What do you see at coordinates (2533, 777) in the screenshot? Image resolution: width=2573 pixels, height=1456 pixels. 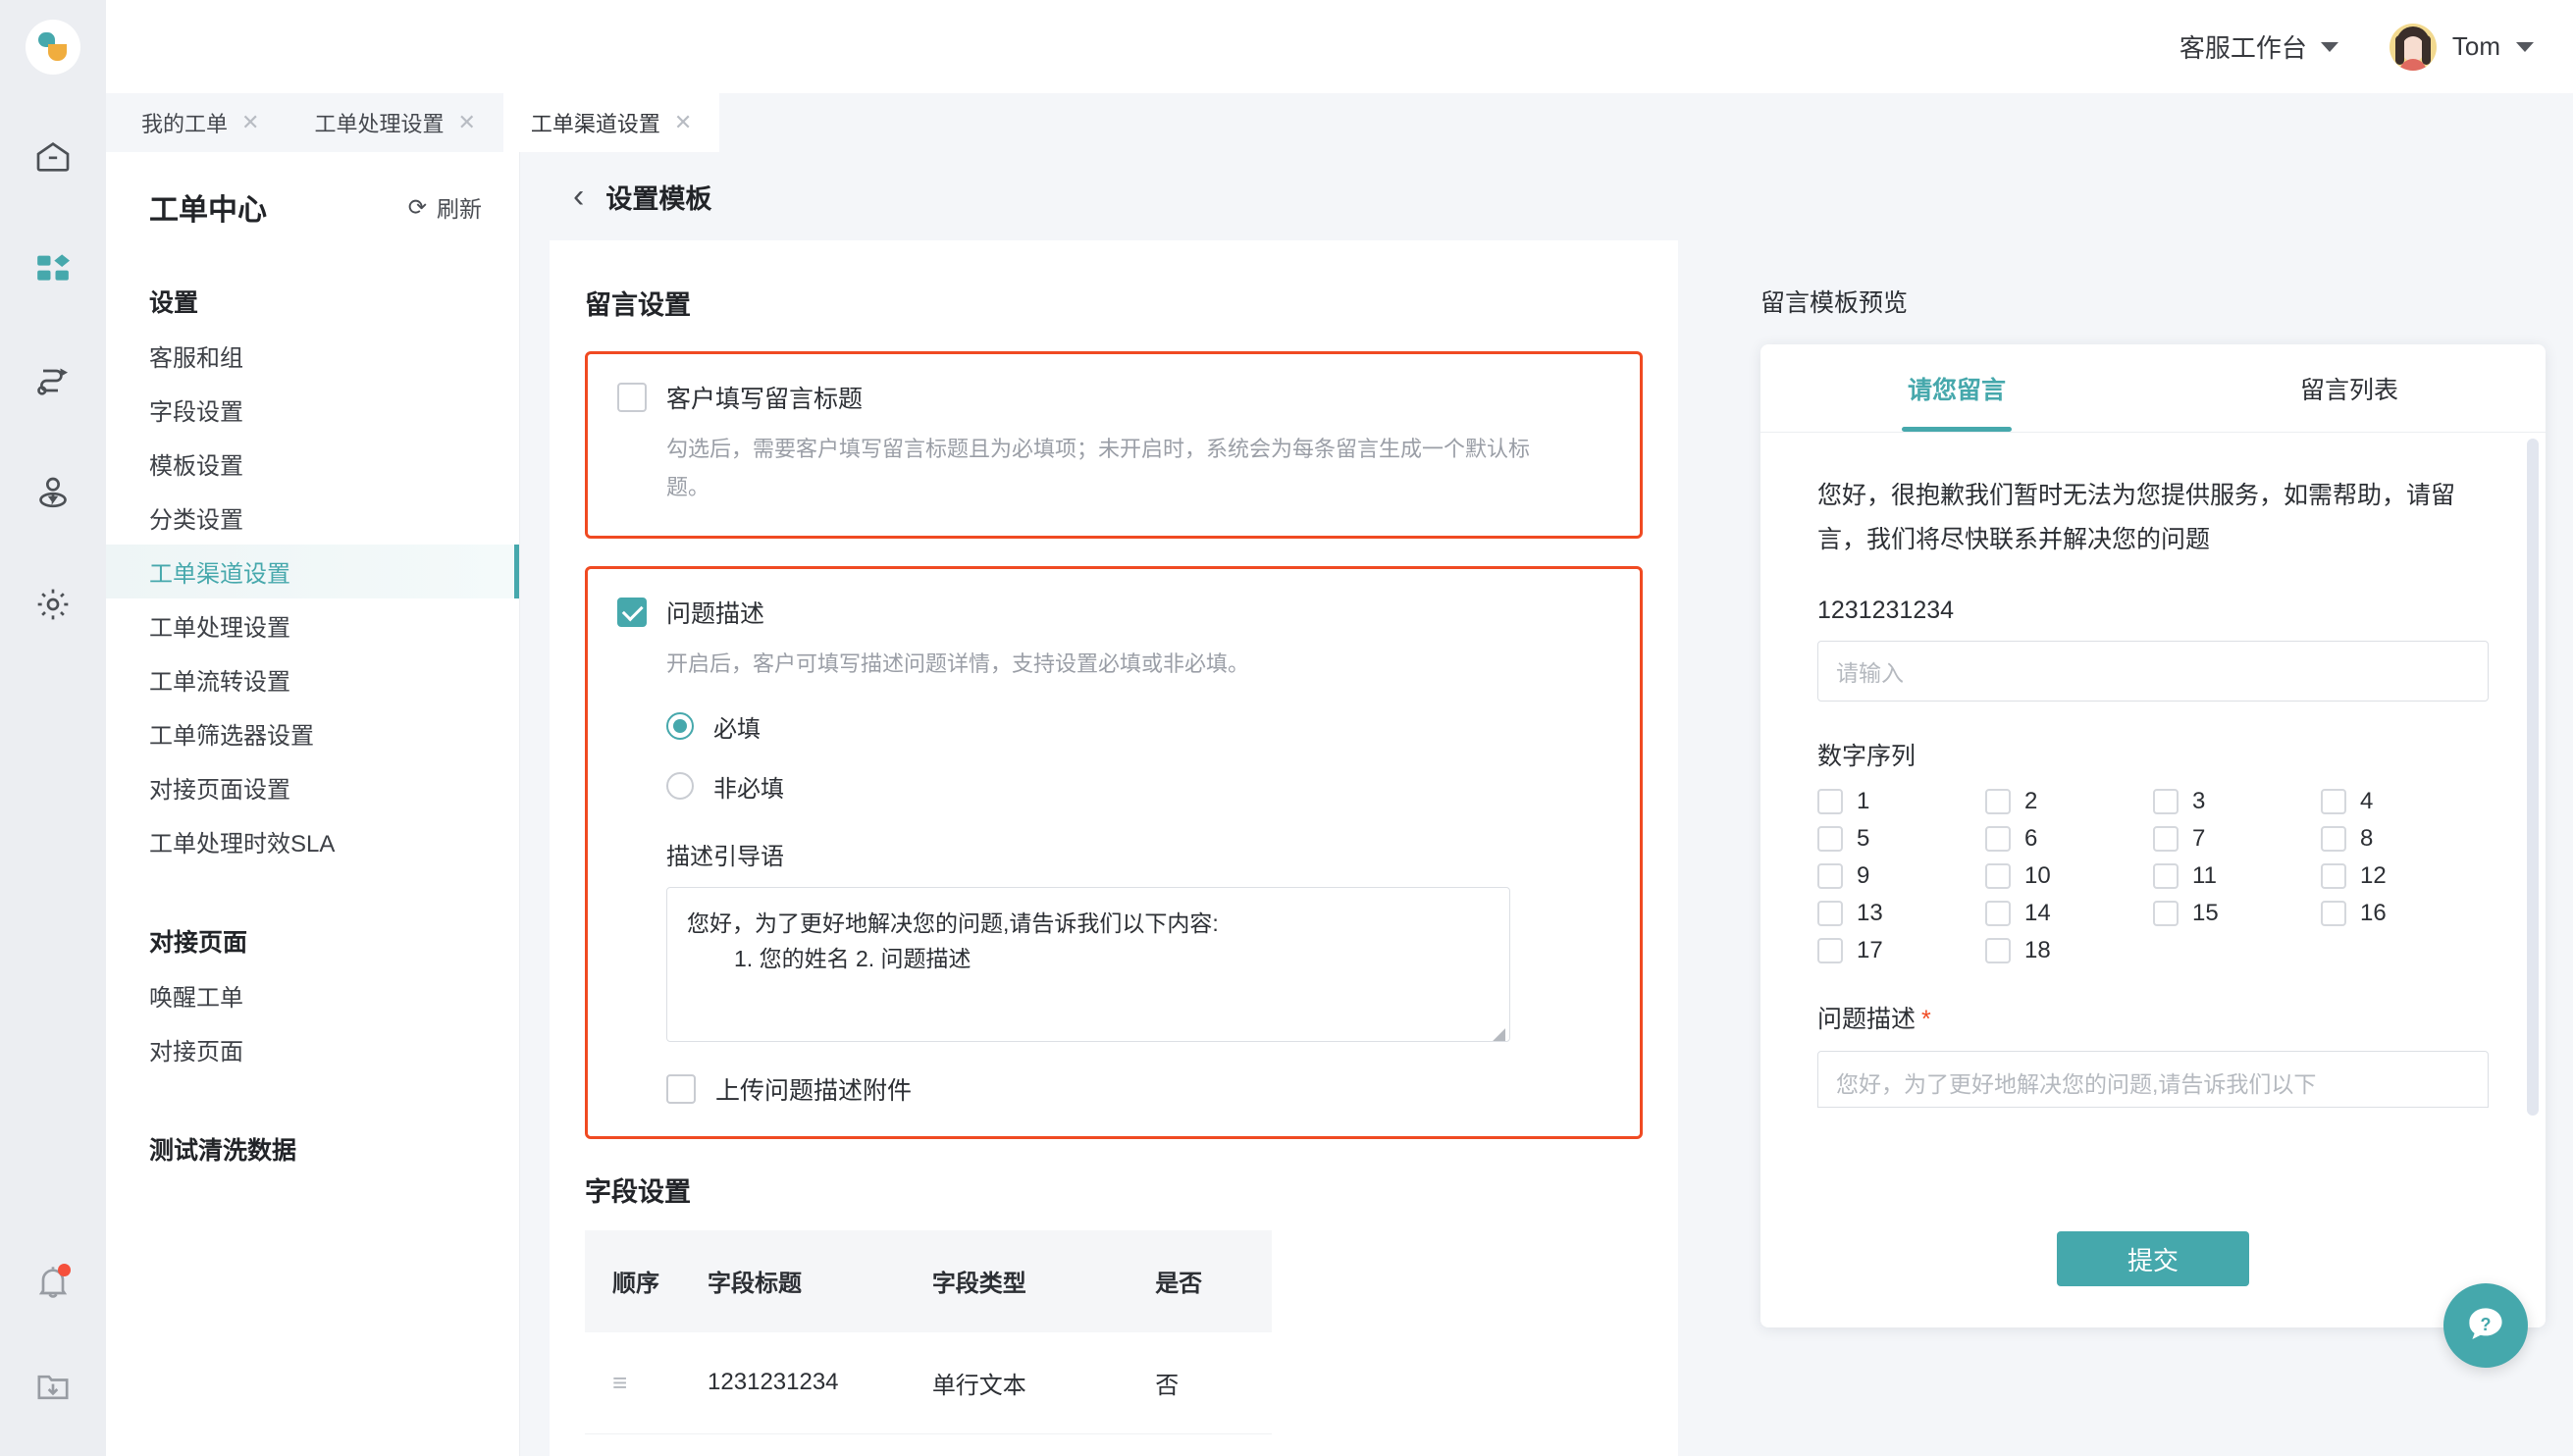 I see `preview-scrollbar` at bounding box center [2533, 777].